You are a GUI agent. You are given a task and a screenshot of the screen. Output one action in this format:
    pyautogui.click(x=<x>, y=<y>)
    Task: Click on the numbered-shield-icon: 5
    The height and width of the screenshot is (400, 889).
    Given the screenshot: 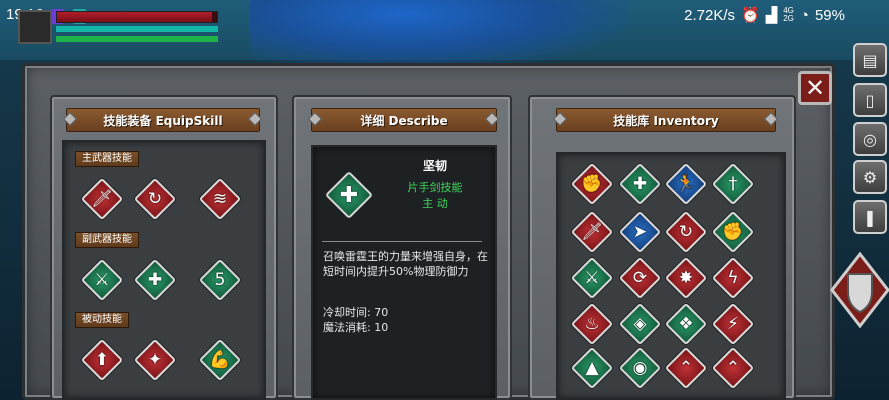 What is the action you would take?
    pyautogui.click(x=220, y=280)
    